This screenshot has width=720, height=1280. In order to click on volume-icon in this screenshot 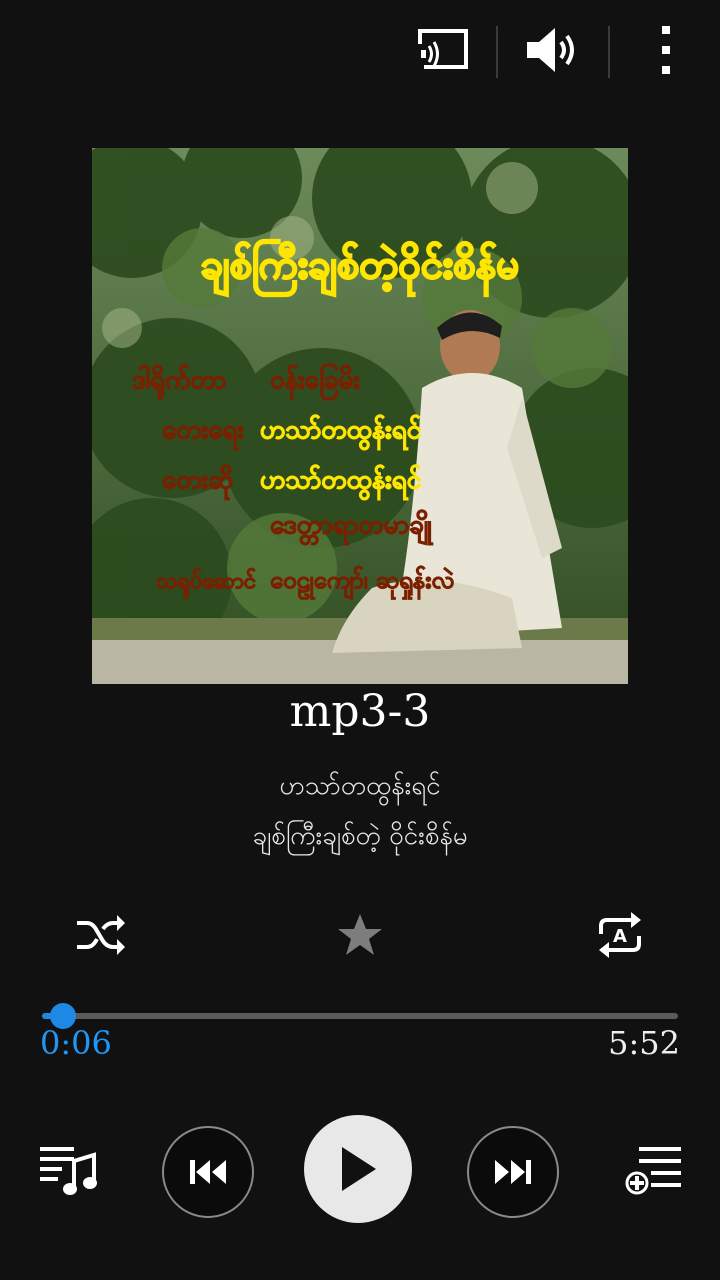, I will do `click(553, 50)`.